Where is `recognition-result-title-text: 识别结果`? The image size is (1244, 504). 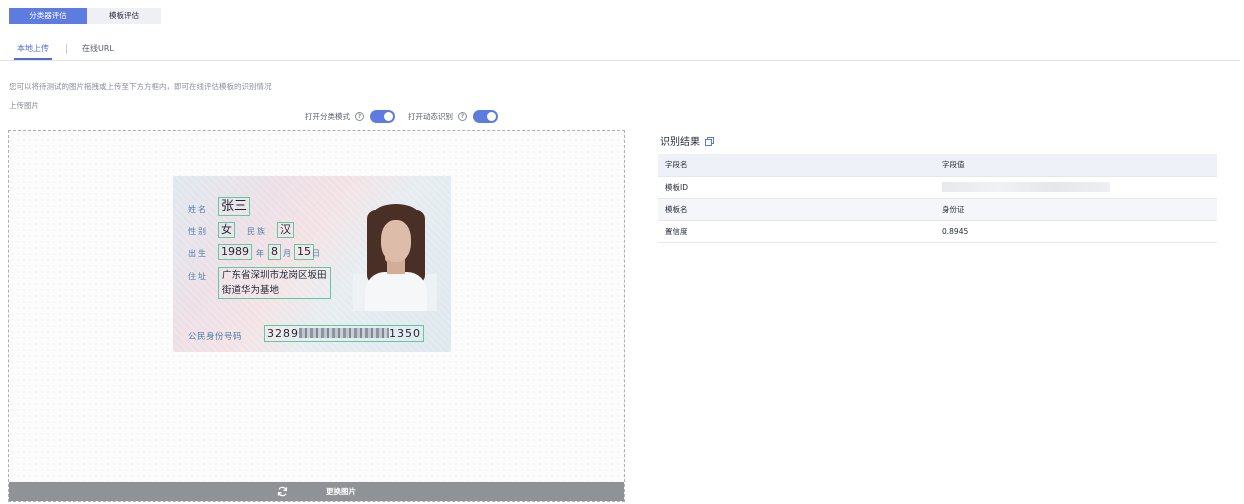 recognition-result-title-text: 识别结果 is located at coordinates (680, 142).